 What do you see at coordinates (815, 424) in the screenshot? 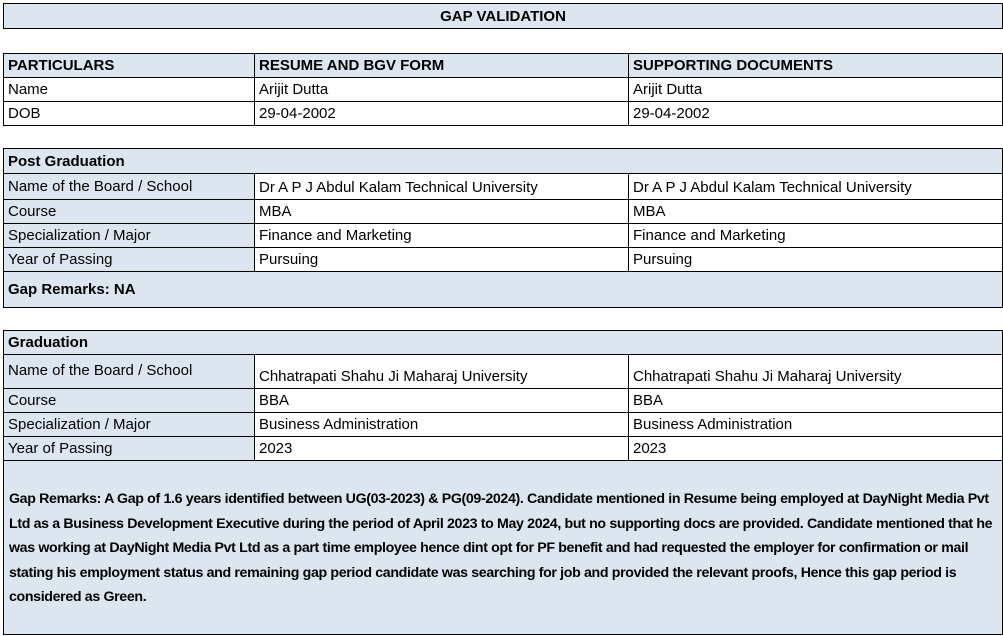
I see `docs-value: Business Administration` at bounding box center [815, 424].